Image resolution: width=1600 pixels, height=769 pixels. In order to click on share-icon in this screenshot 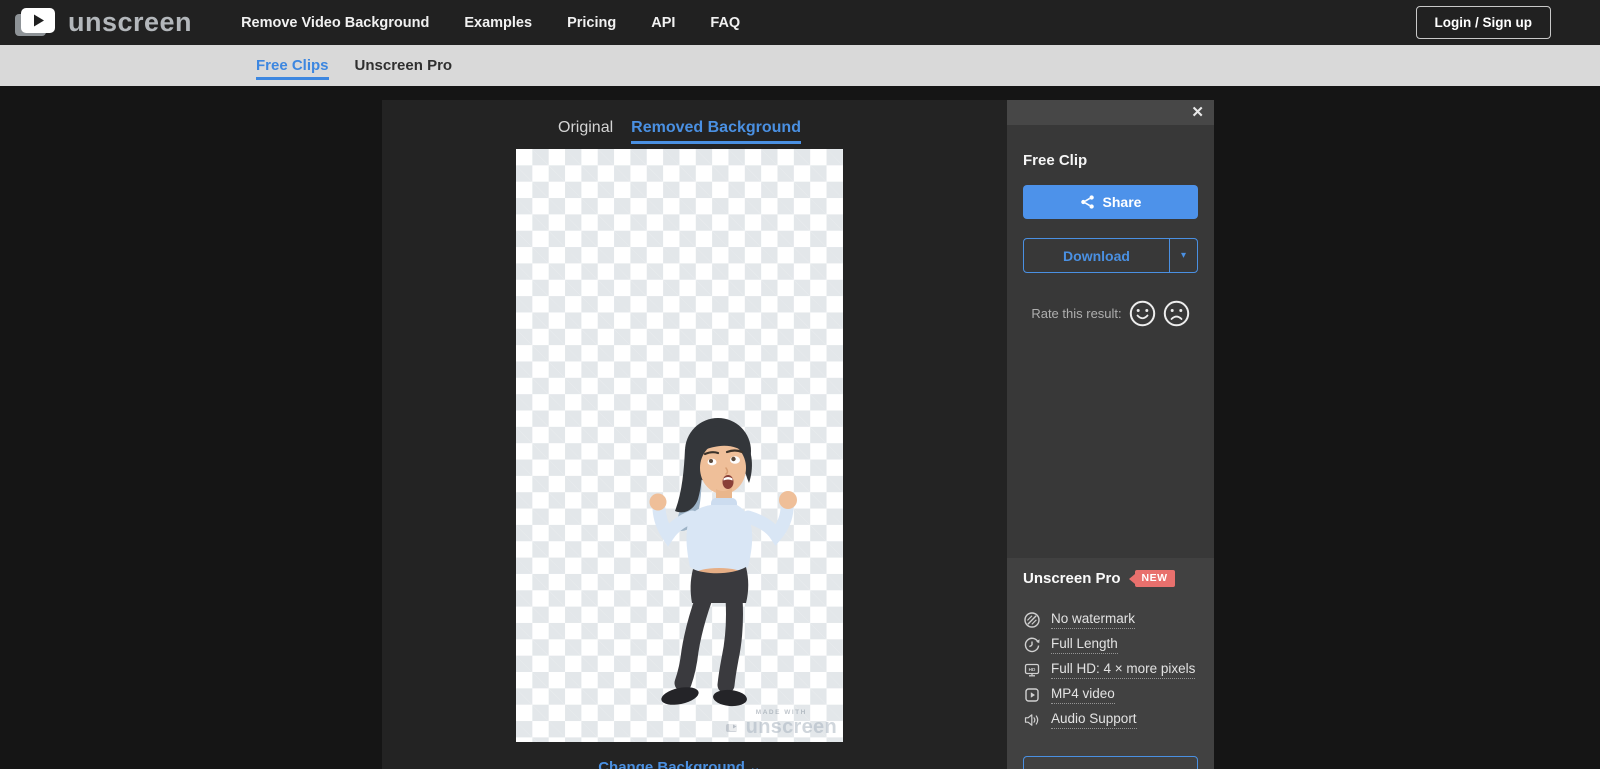, I will do `click(1087, 202)`.